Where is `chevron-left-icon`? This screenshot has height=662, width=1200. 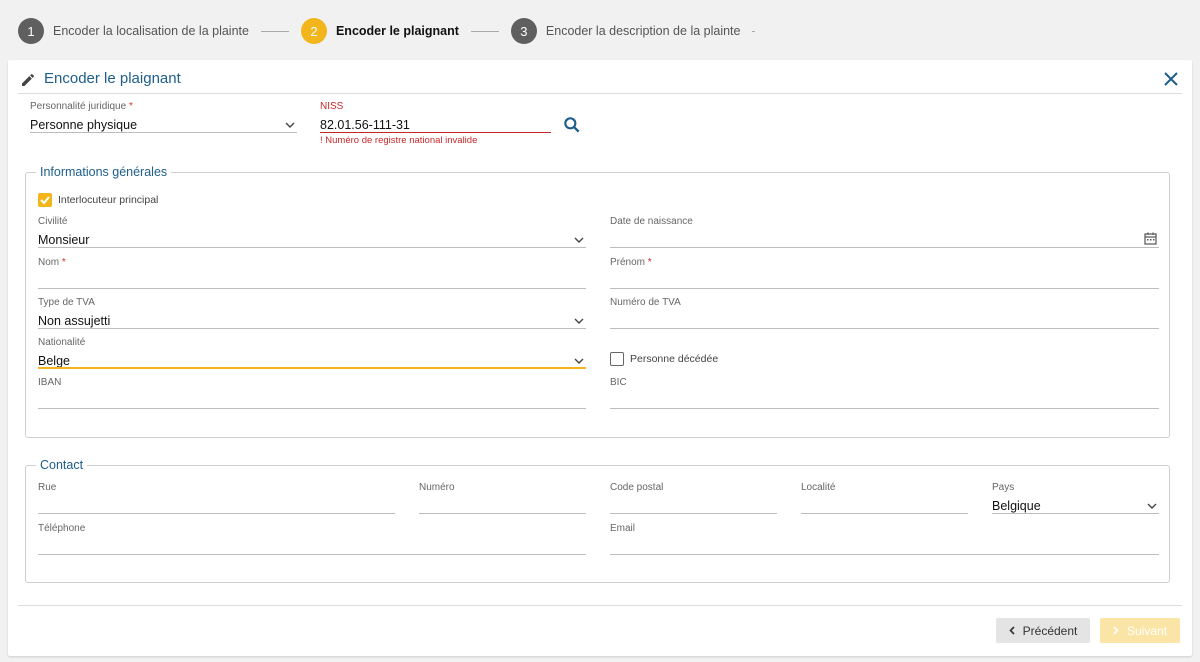 chevron-left-icon is located at coordinates (1012, 630).